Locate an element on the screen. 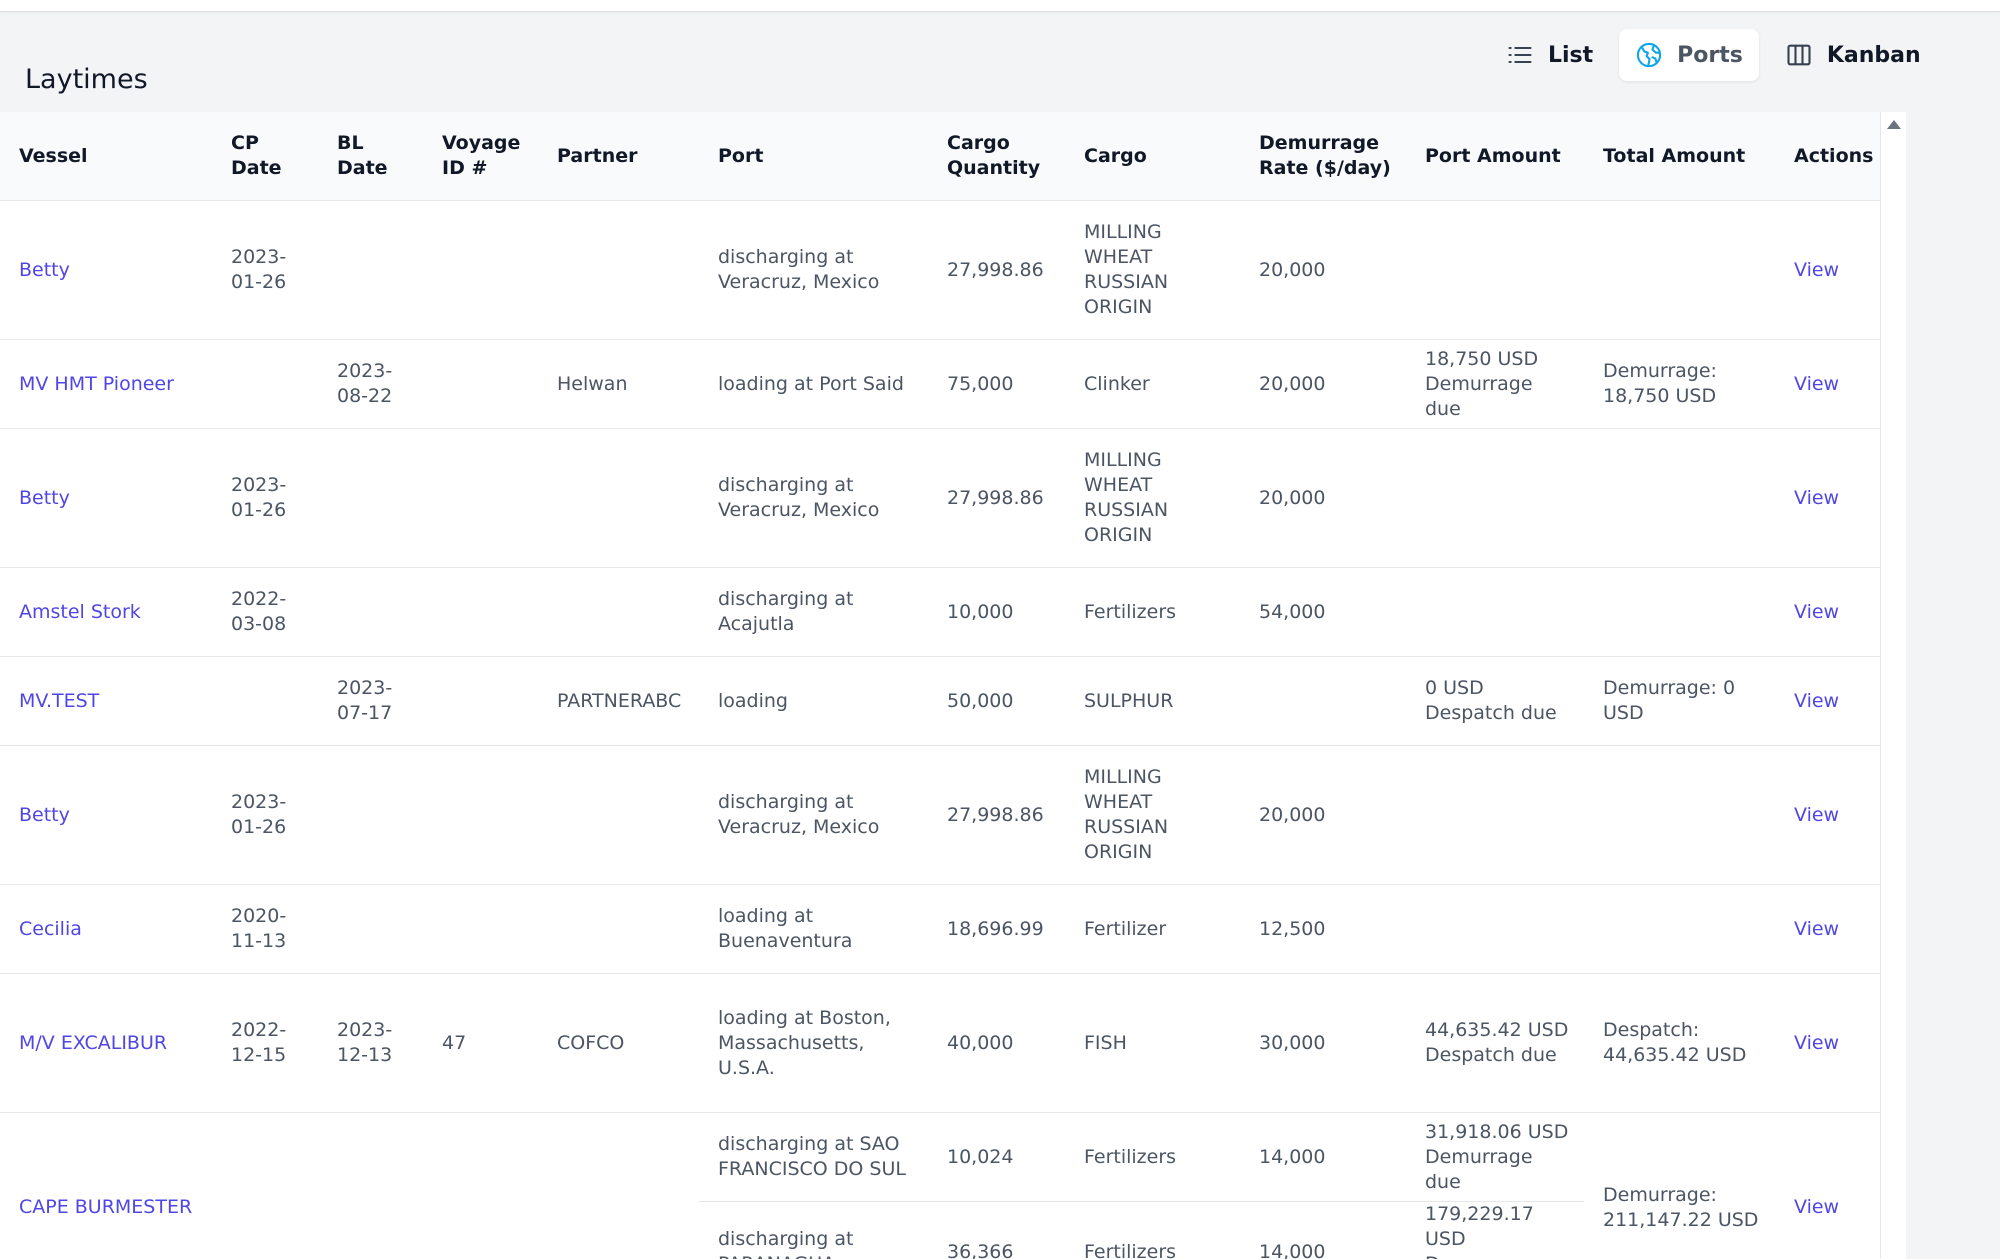 This screenshot has height=1259, width=2000. demurrage-rate-cell: 30,000 is located at coordinates (1323, 1043).